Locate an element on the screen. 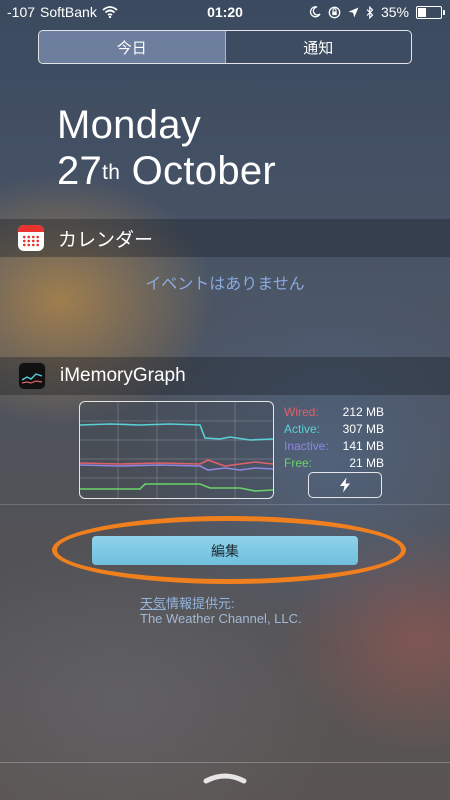  legend-value: 141 MB is located at coordinates (363, 446).